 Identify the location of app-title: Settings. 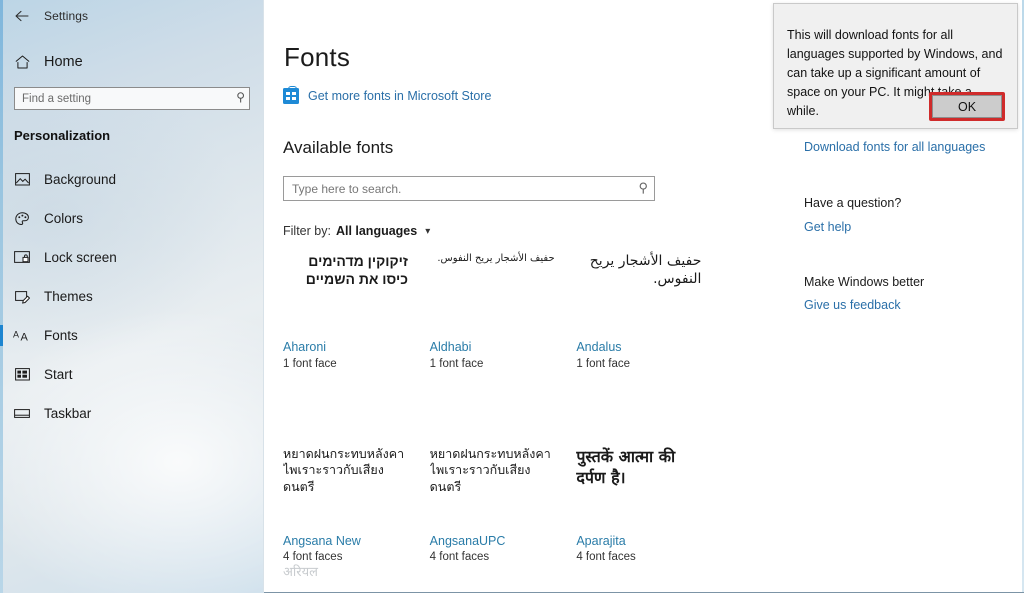
(66, 15).